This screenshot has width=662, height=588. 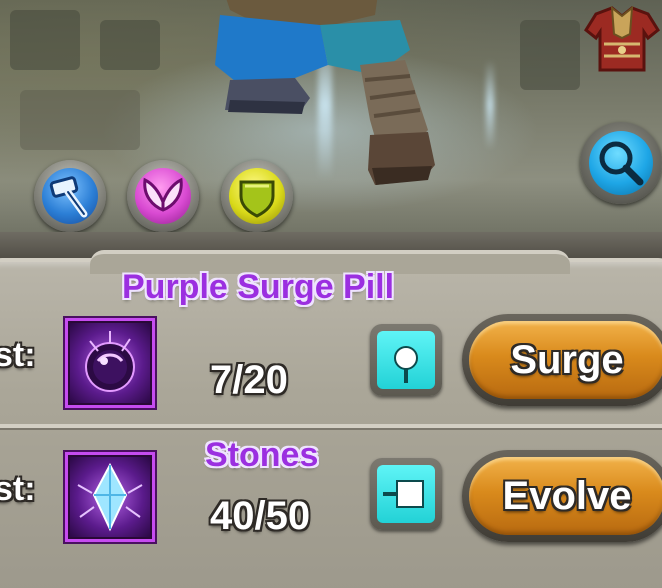 I want to click on surge-item-count: 7/20, so click(x=249, y=380).